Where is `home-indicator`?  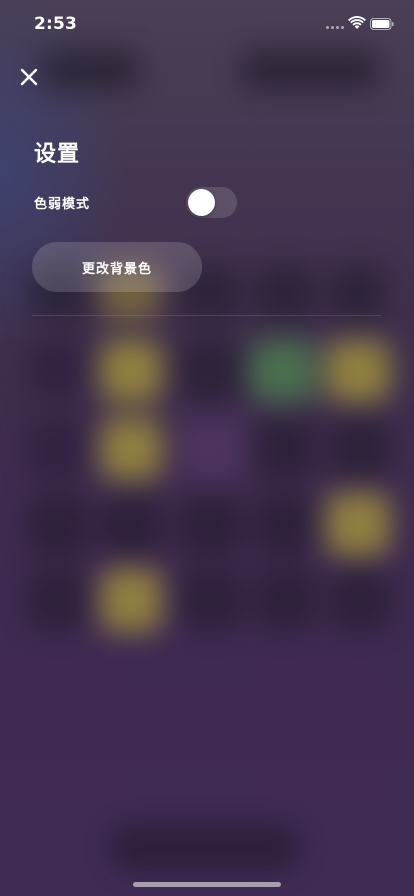 home-indicator is located at coordinates (207, 884).